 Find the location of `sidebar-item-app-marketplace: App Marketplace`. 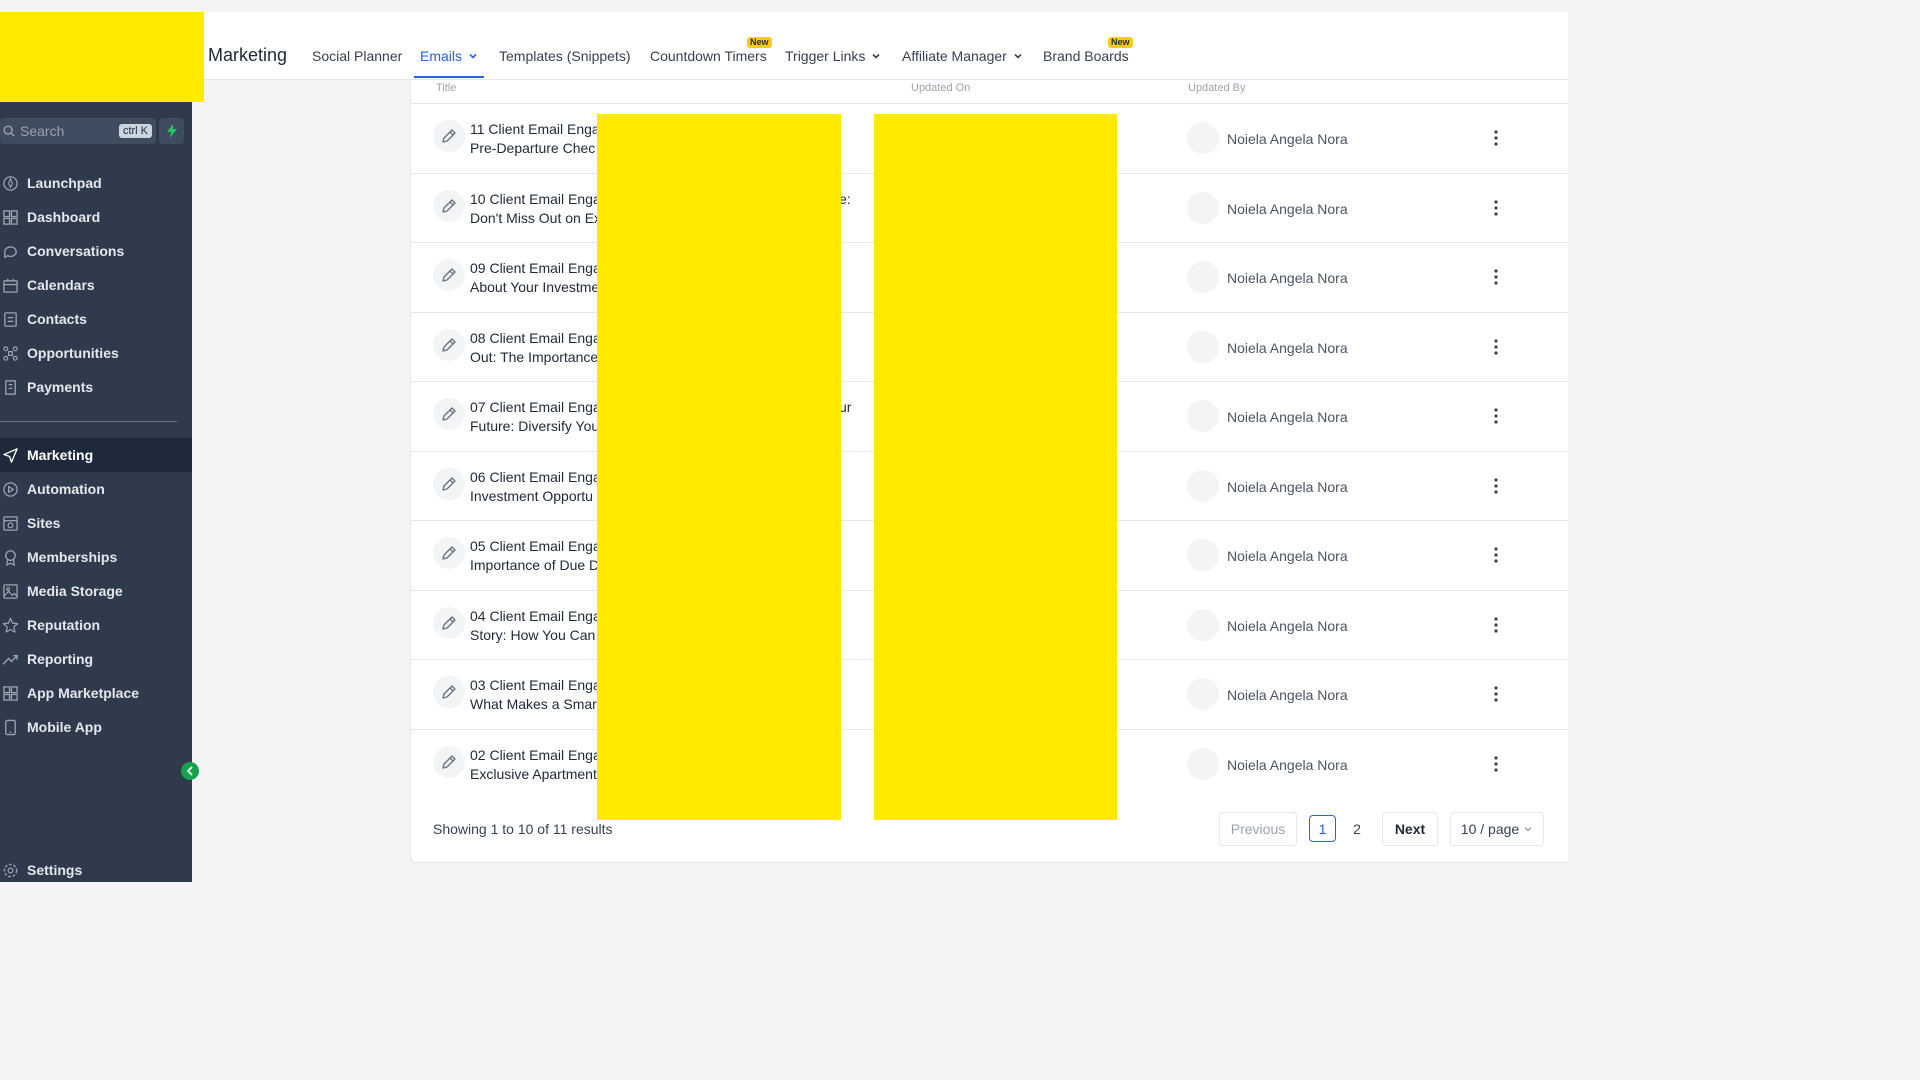

sidebar-item-app-marketplace: App Marketplace is located at coordinates (96, 693).